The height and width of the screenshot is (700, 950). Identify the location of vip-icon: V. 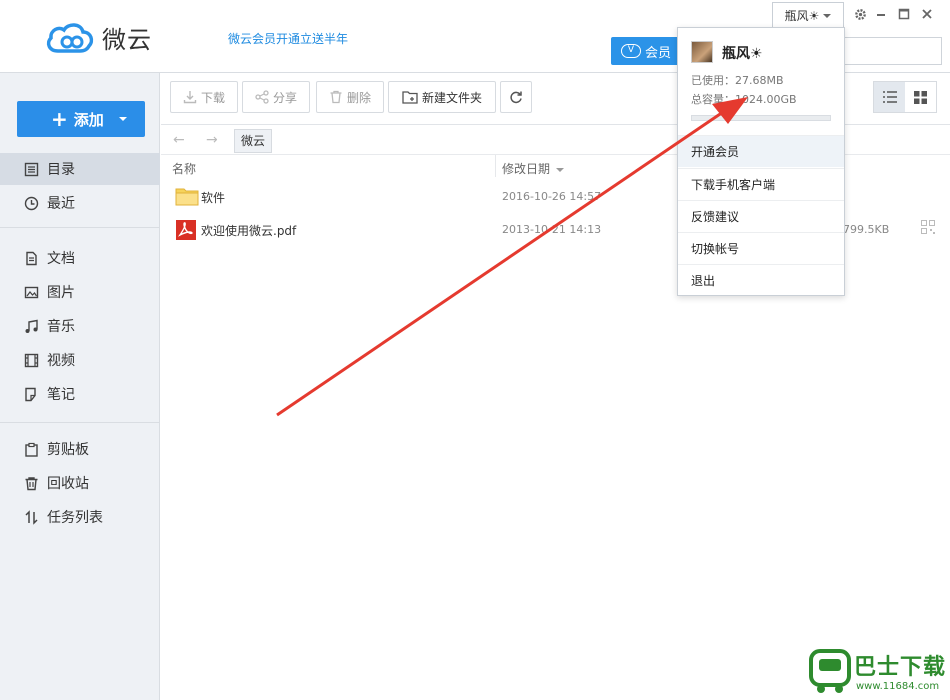
(631, 51).